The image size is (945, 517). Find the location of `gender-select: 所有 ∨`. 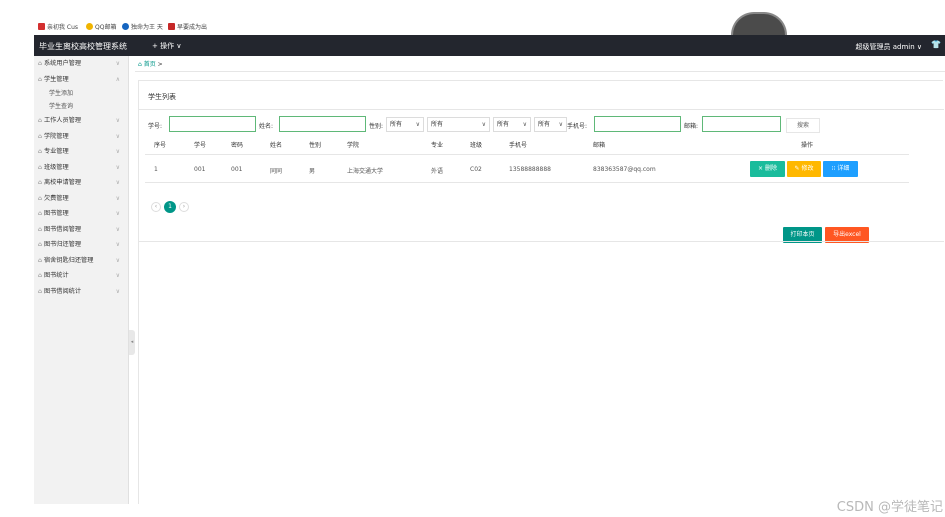

gender-select: 所有 ∨ is located at coordinates (405, 124).